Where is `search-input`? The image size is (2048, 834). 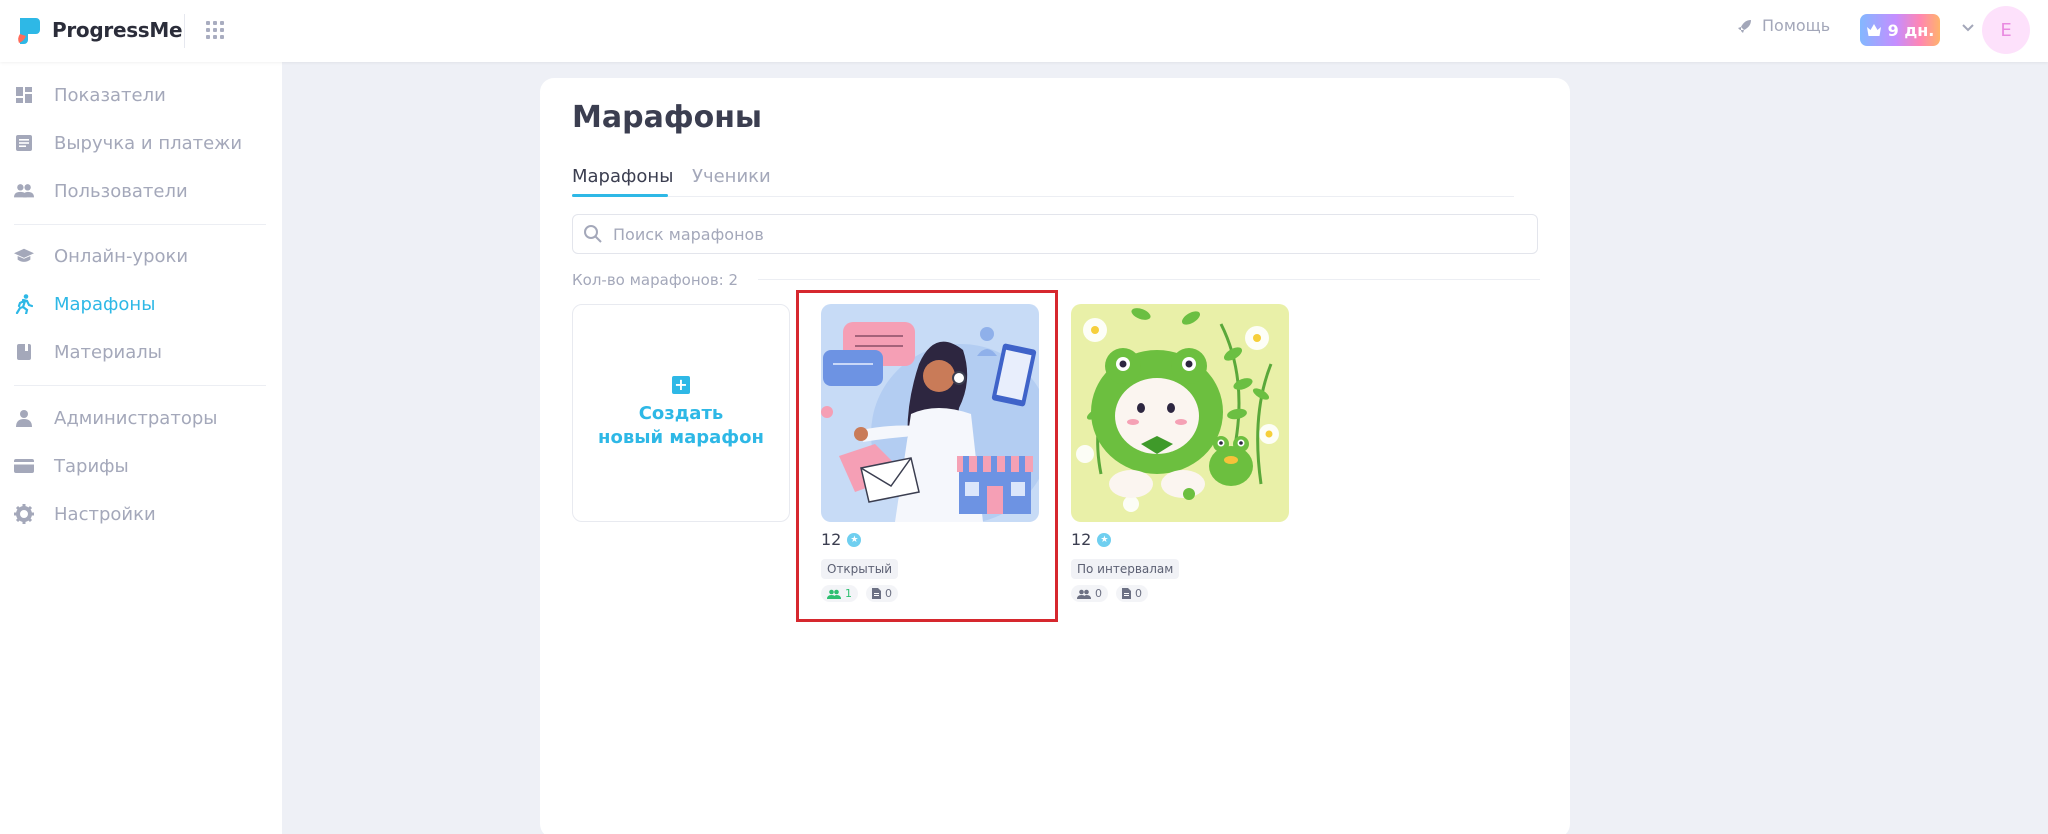
search-input is located at coordinates (1063, 234).